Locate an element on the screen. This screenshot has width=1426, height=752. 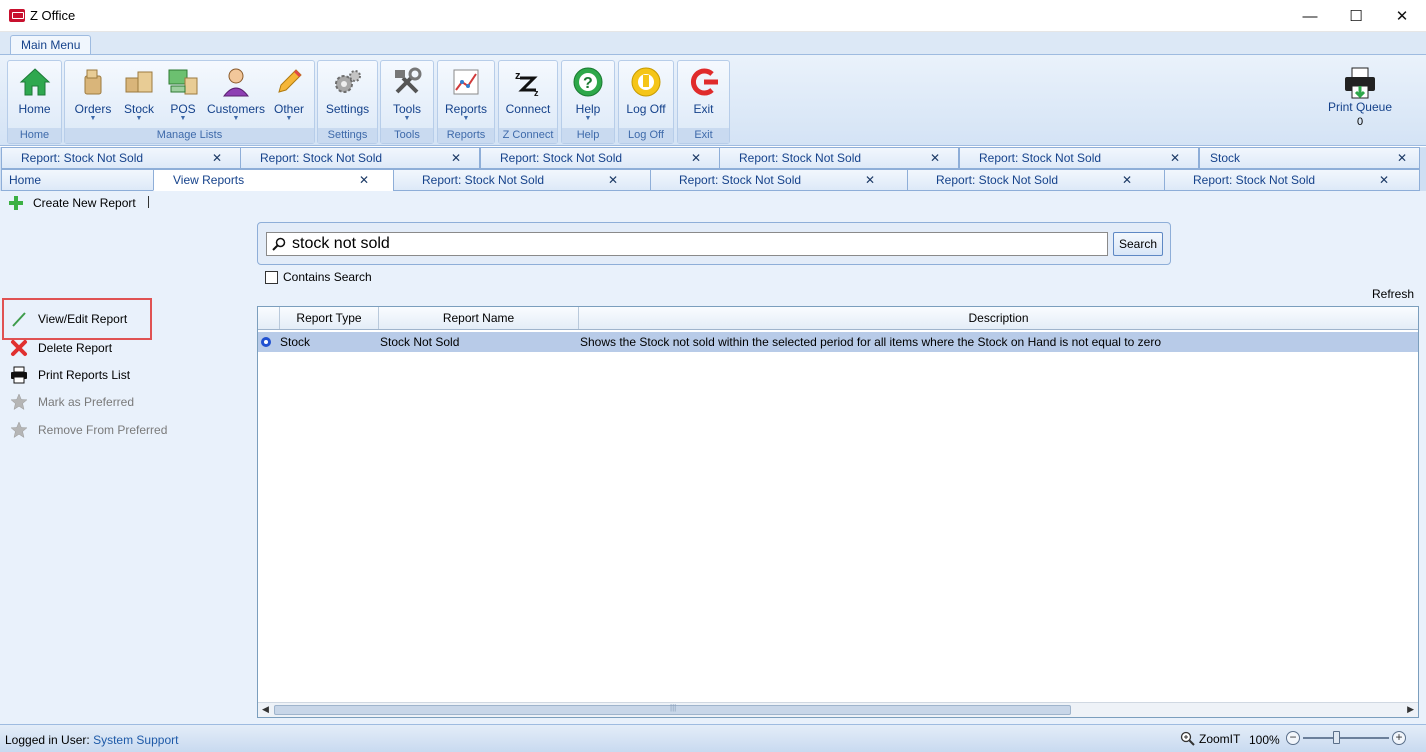
contains-search-option: Contains Search is located at coordinates (318, 277).